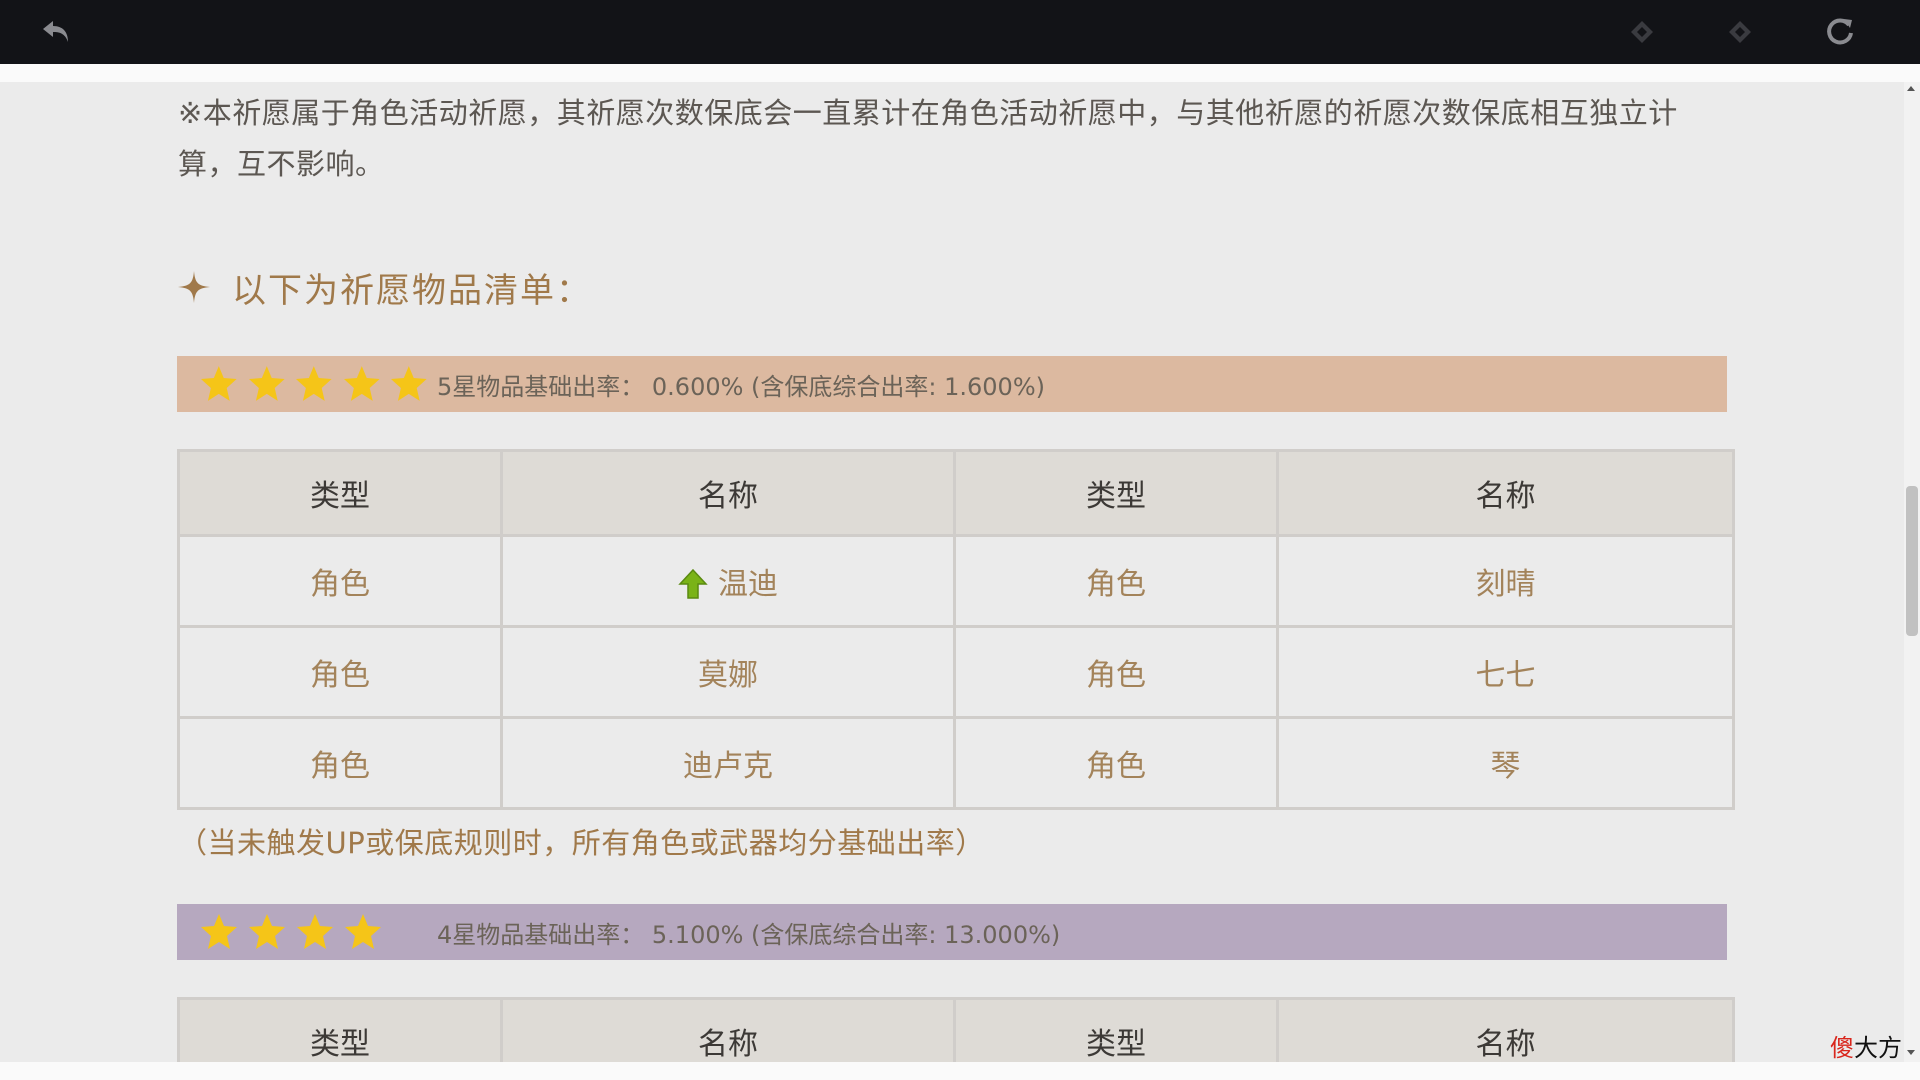 This screenshot has height=1080, width=1920. I want to click on section-heading: 以下为祈愿物品清单：, so click(384, 287).